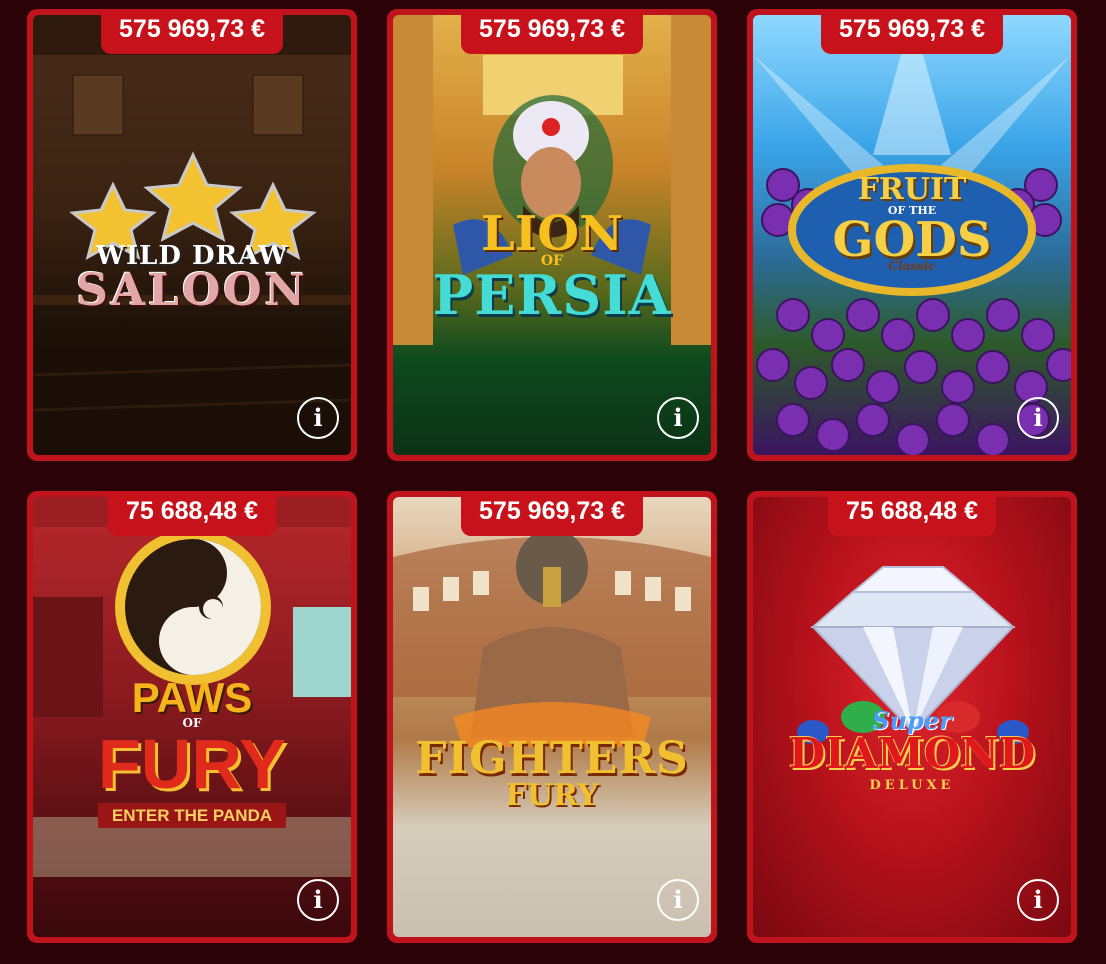  I want to click on logo-line-1: FIGHTERS, so click(552, 758).